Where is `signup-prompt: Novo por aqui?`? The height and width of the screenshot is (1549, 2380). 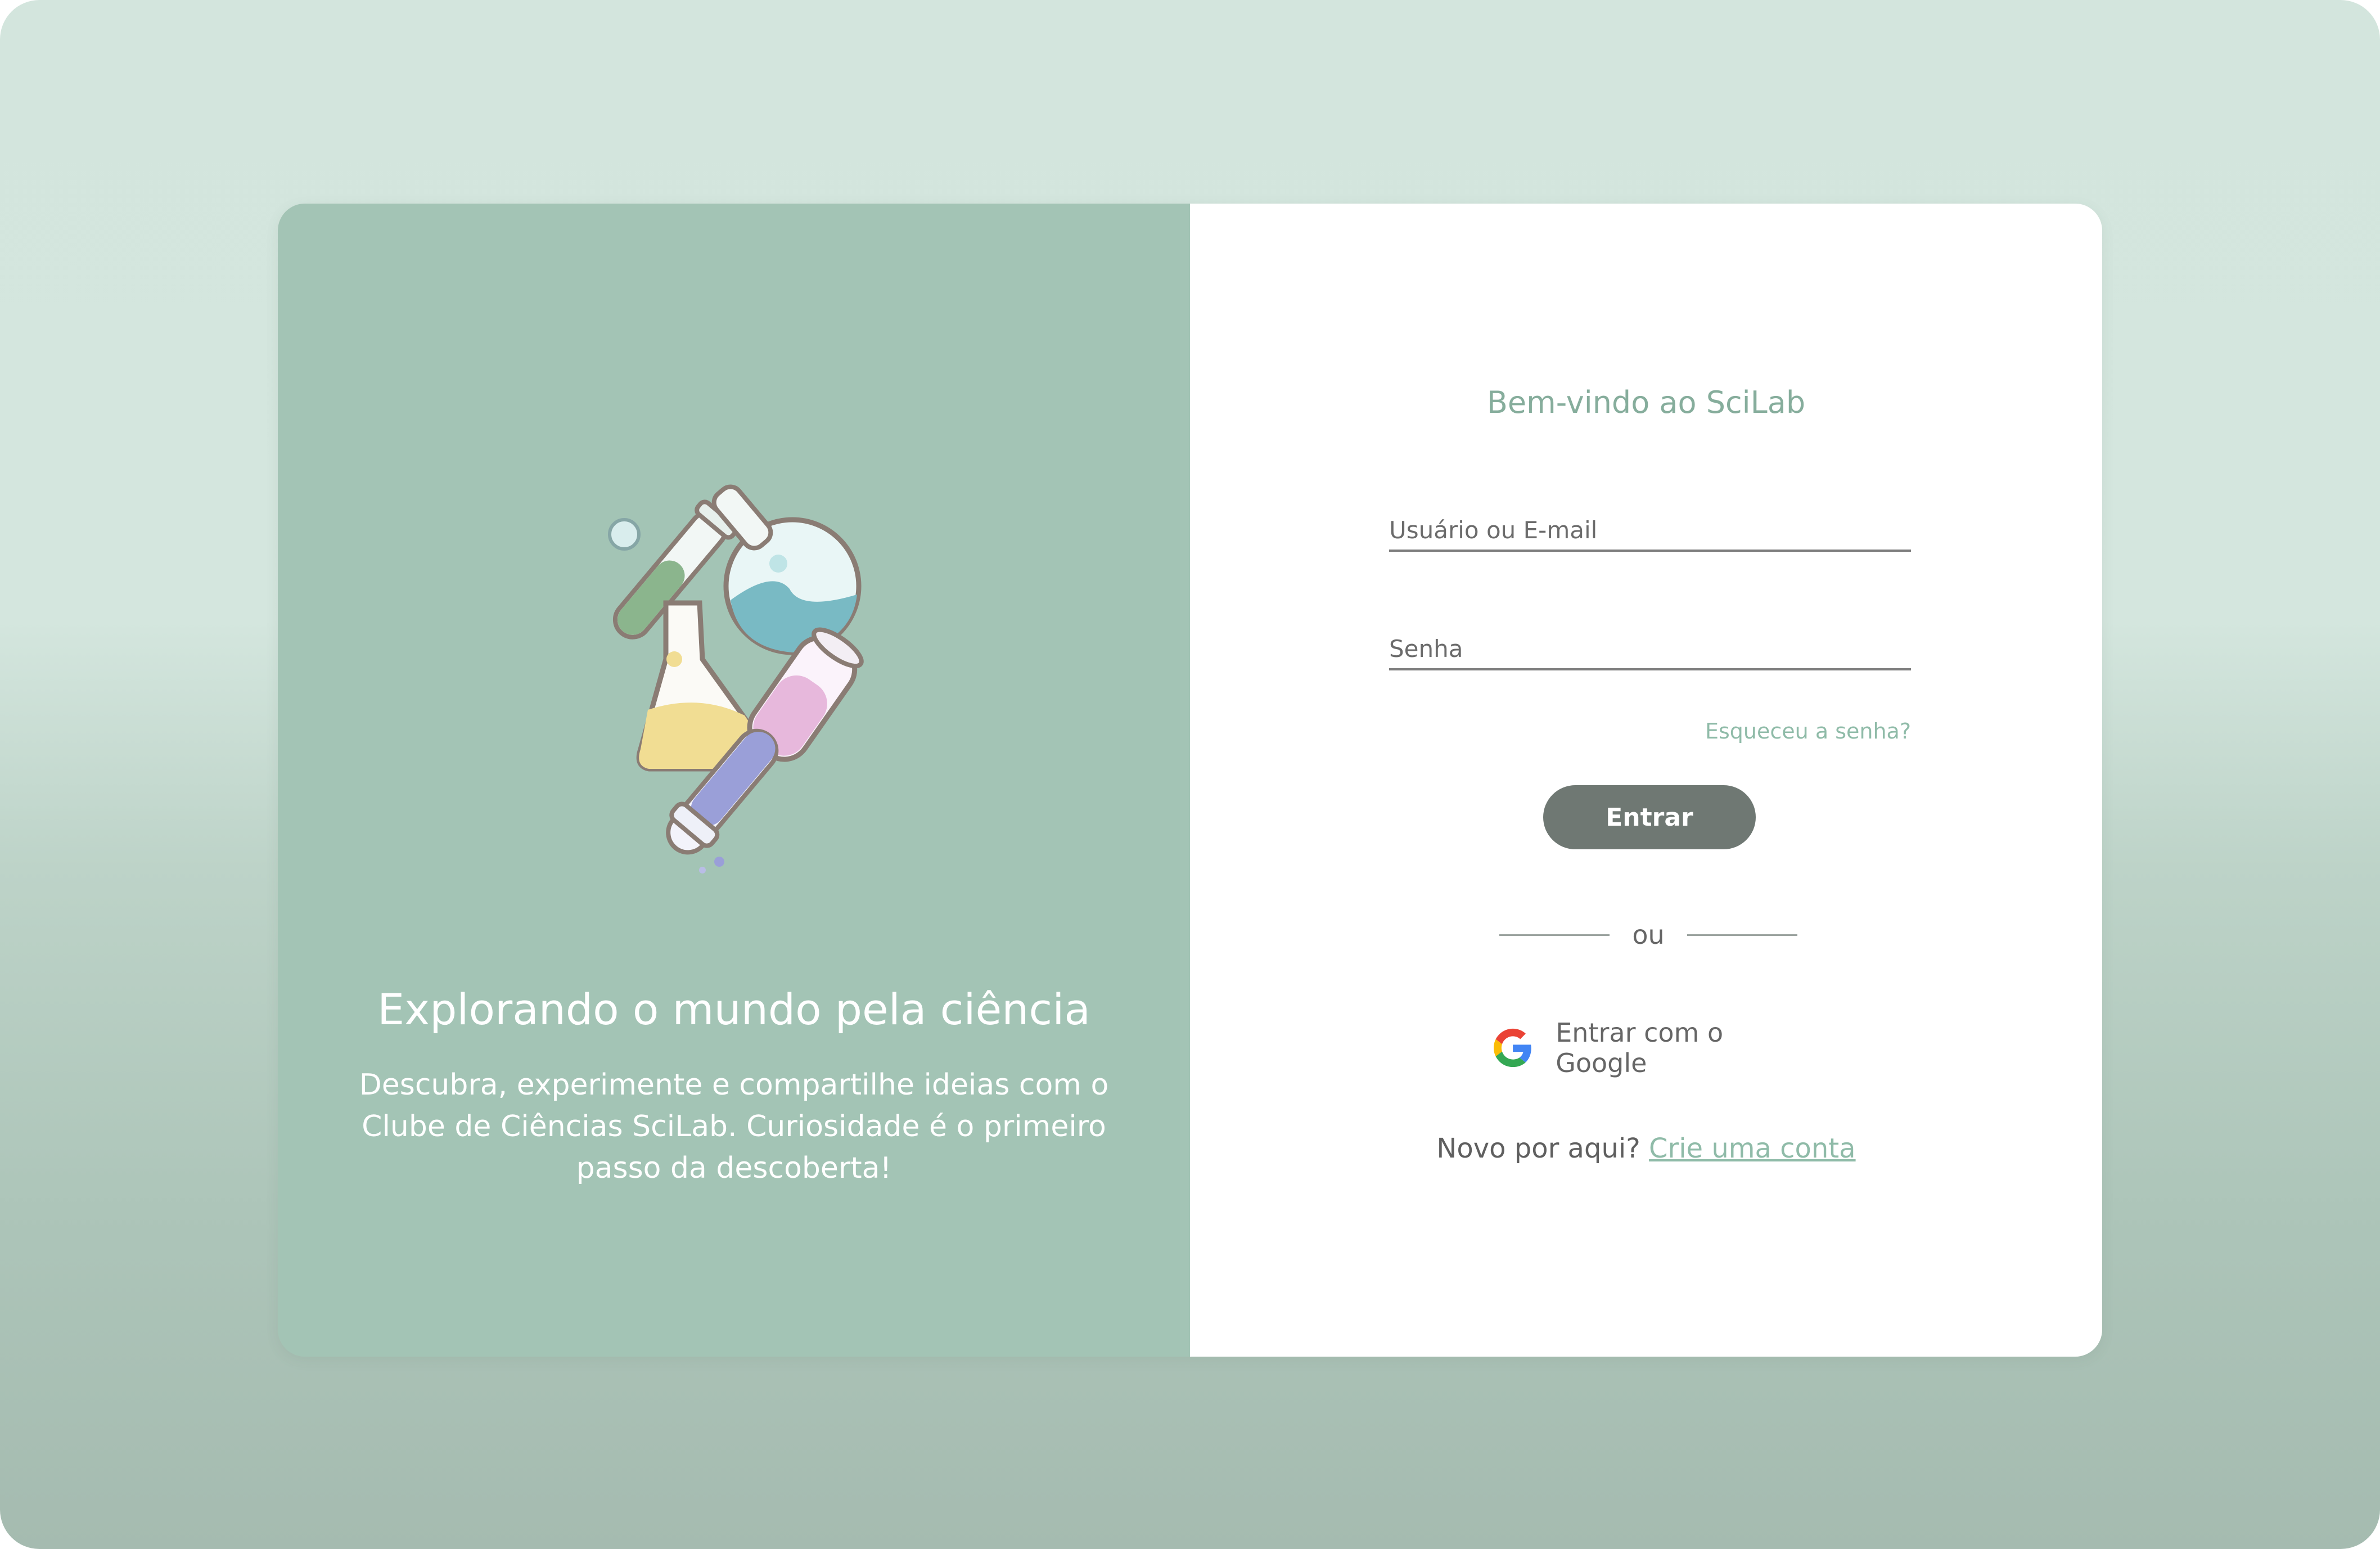 signup-prompt: Novo por aqui? is located at coordinates (1538, 1148).